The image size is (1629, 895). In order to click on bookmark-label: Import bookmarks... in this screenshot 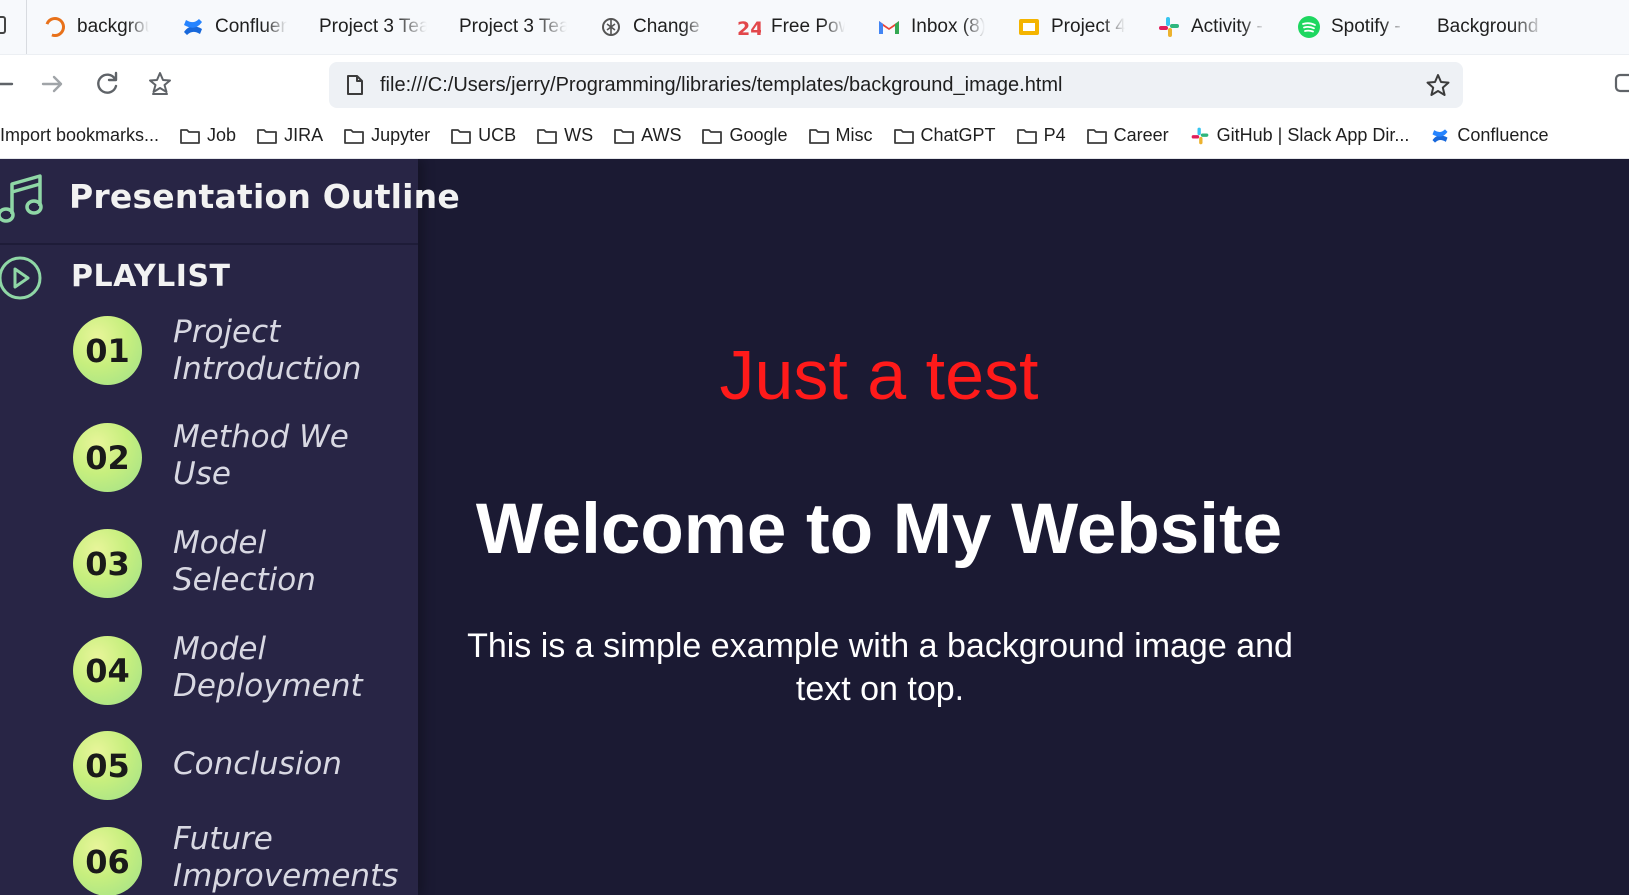, I will do `click(80, 135)`.